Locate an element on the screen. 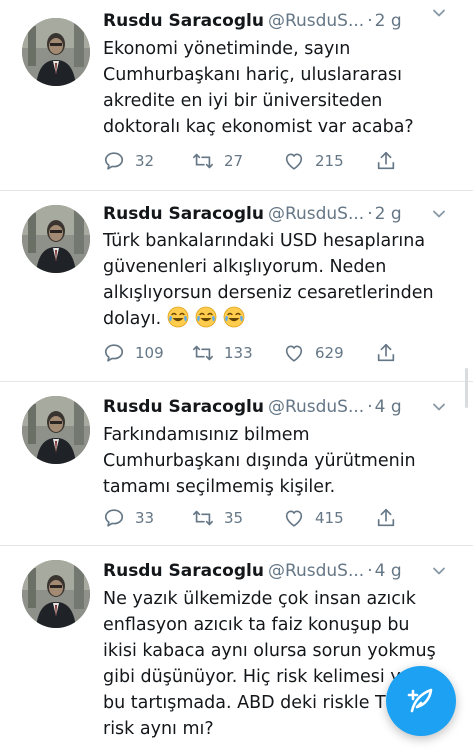  like-button: 415 is located at coordinates (313, 518).